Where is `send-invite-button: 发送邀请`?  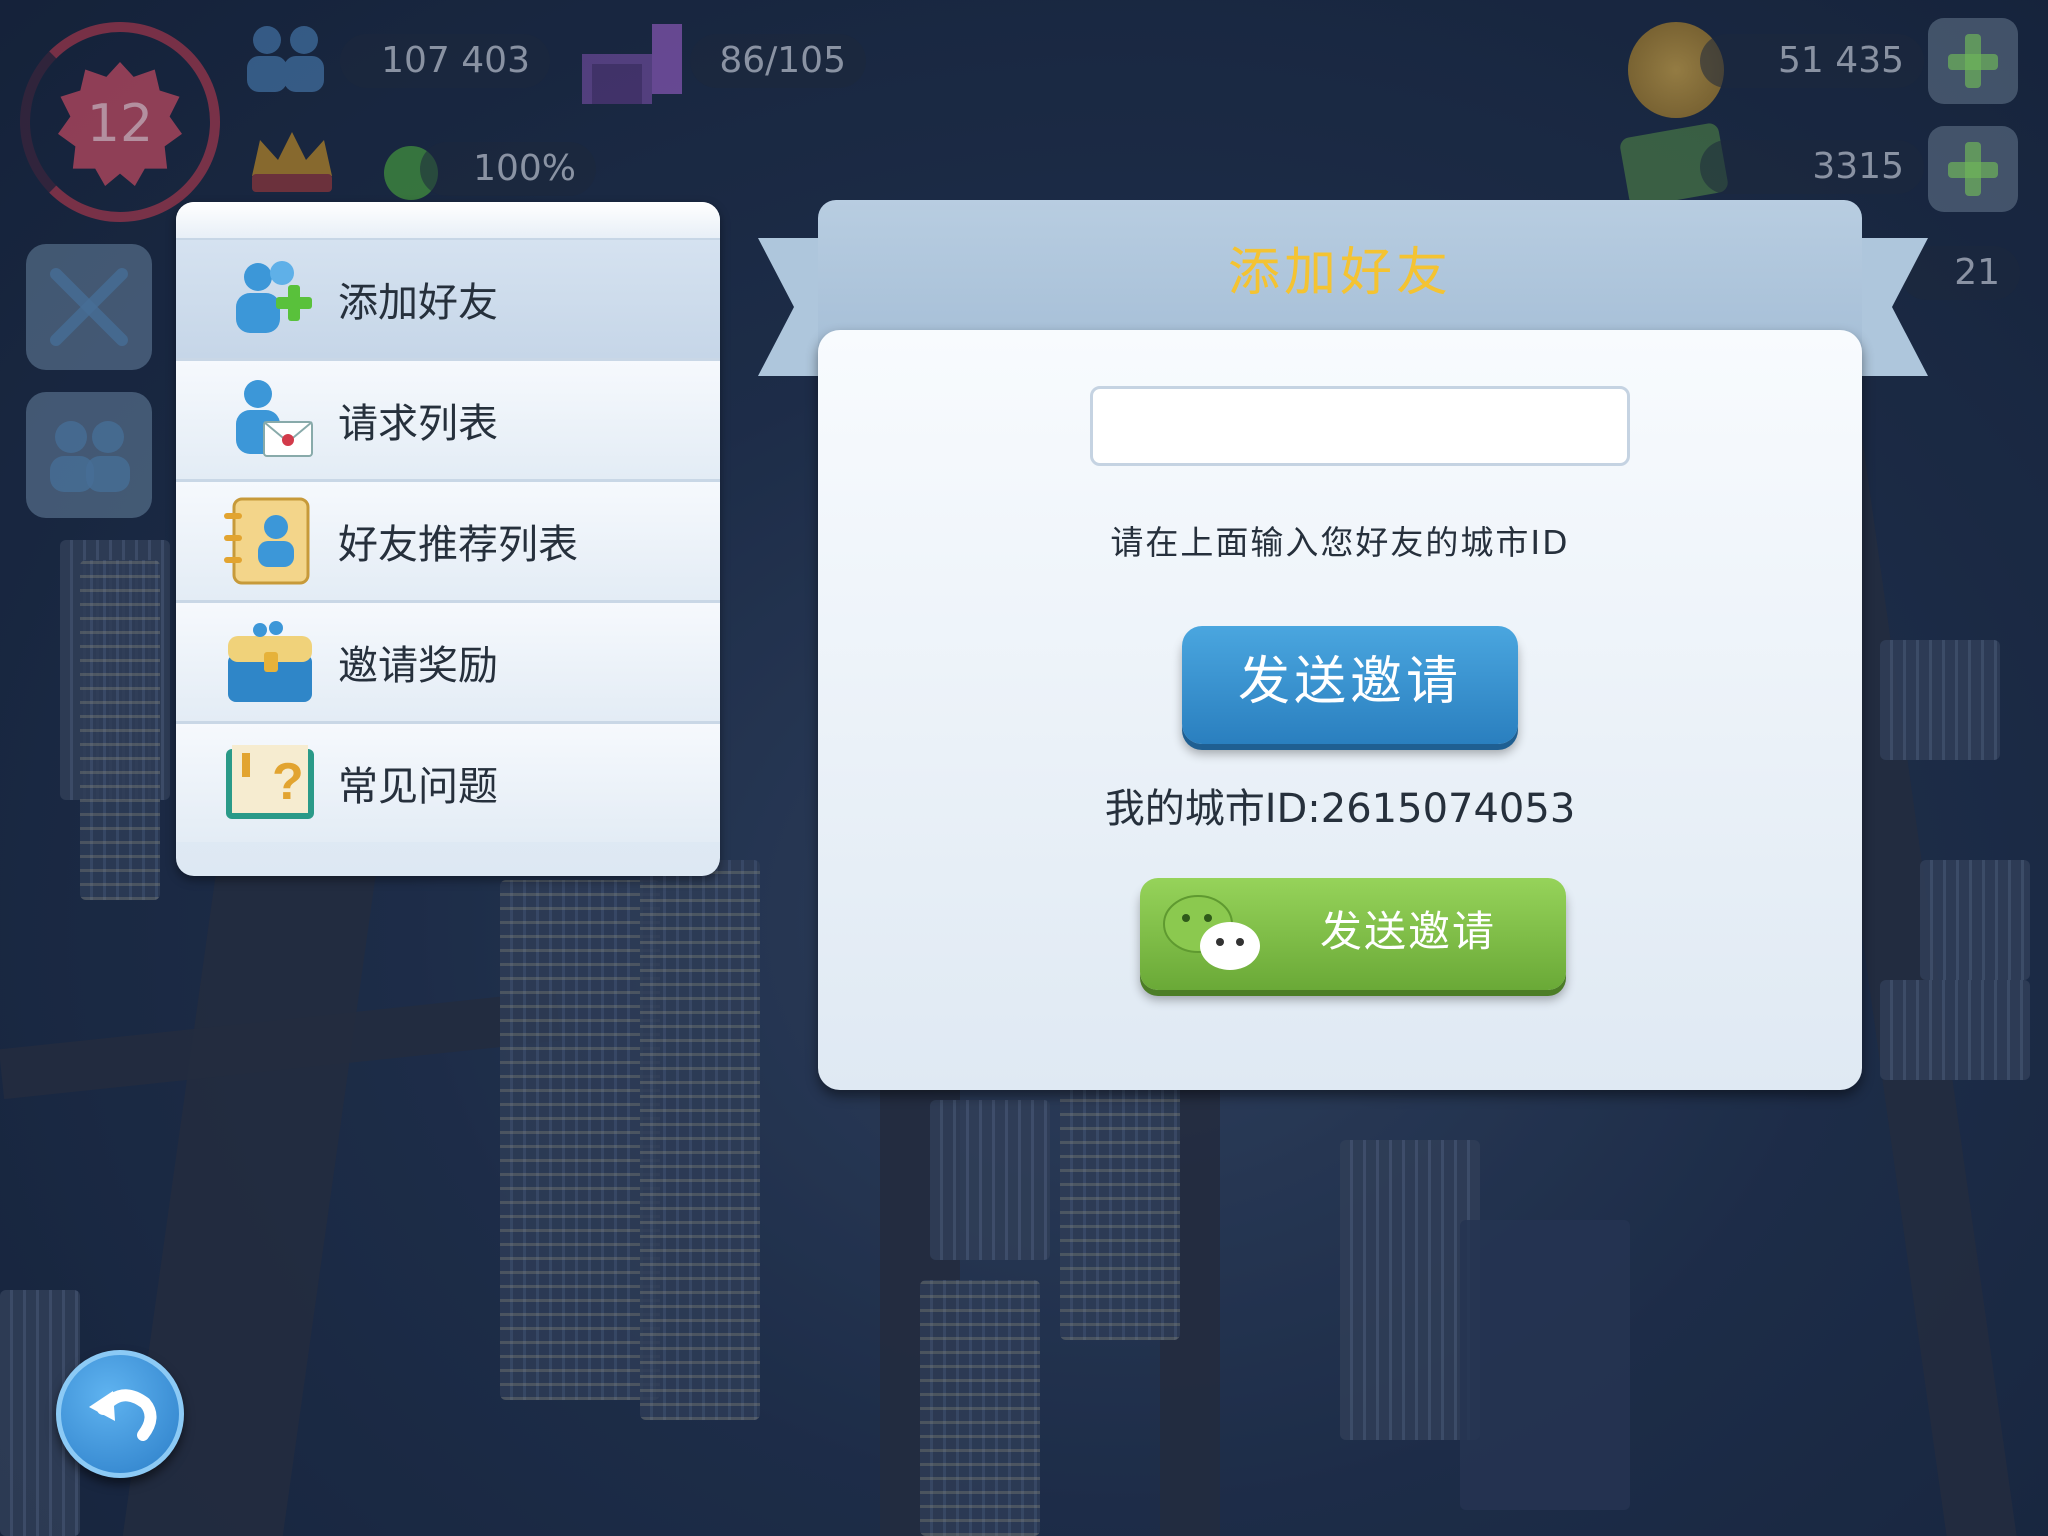
send-invite-button: 发送邀请 is located at coordinates (1350, 685).